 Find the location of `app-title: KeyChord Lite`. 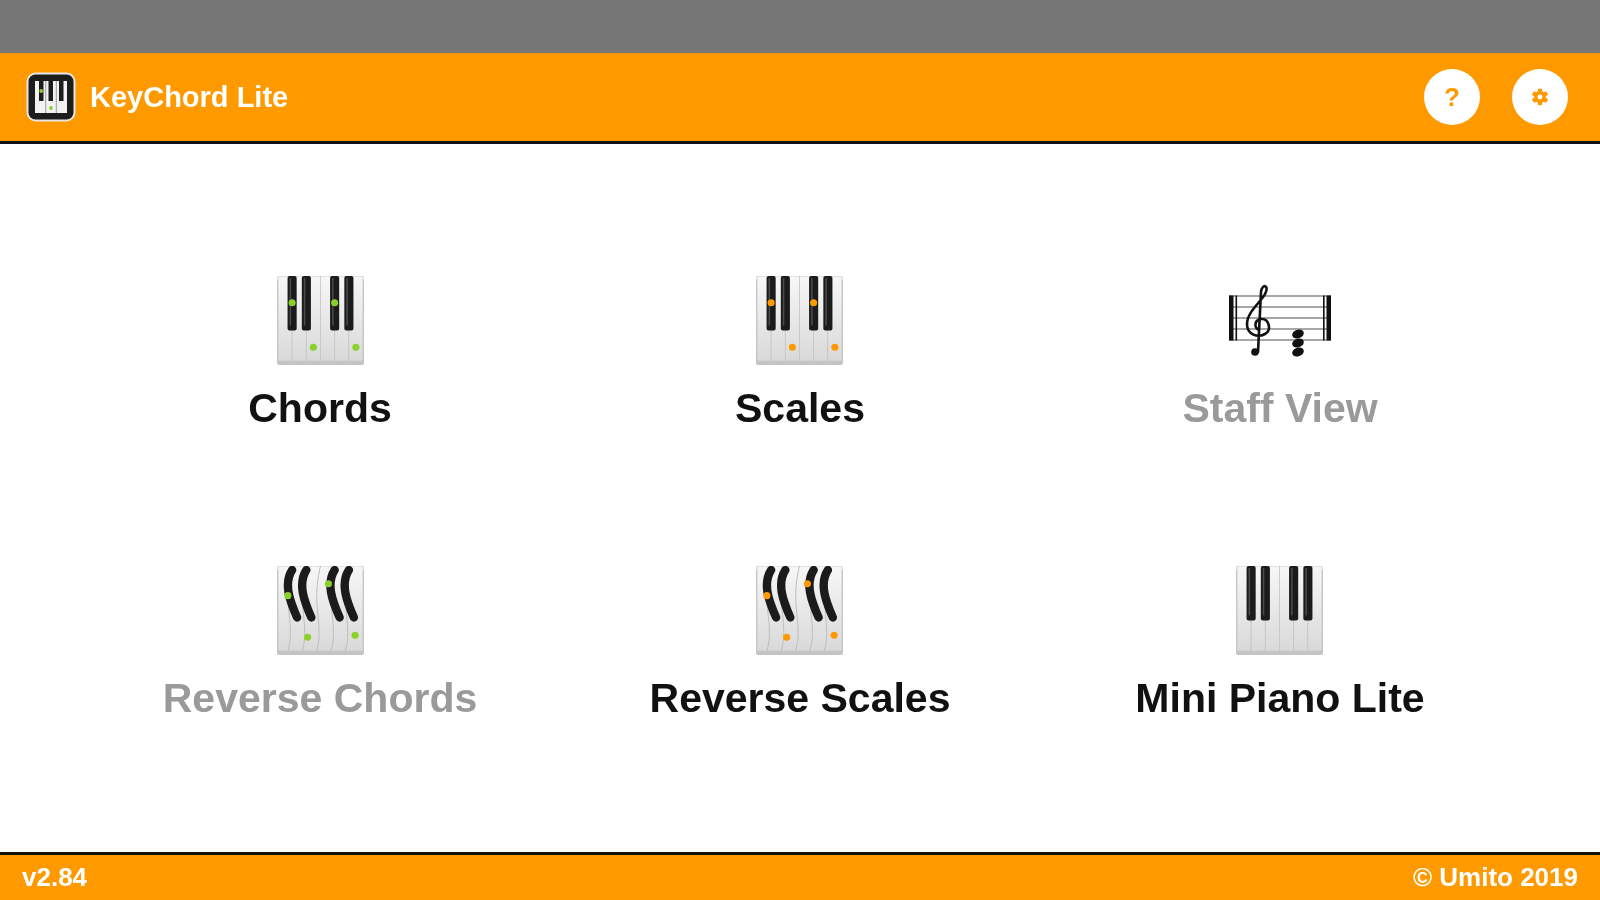

app-title: KeyChord Lite is located at coordinates (189, 97).